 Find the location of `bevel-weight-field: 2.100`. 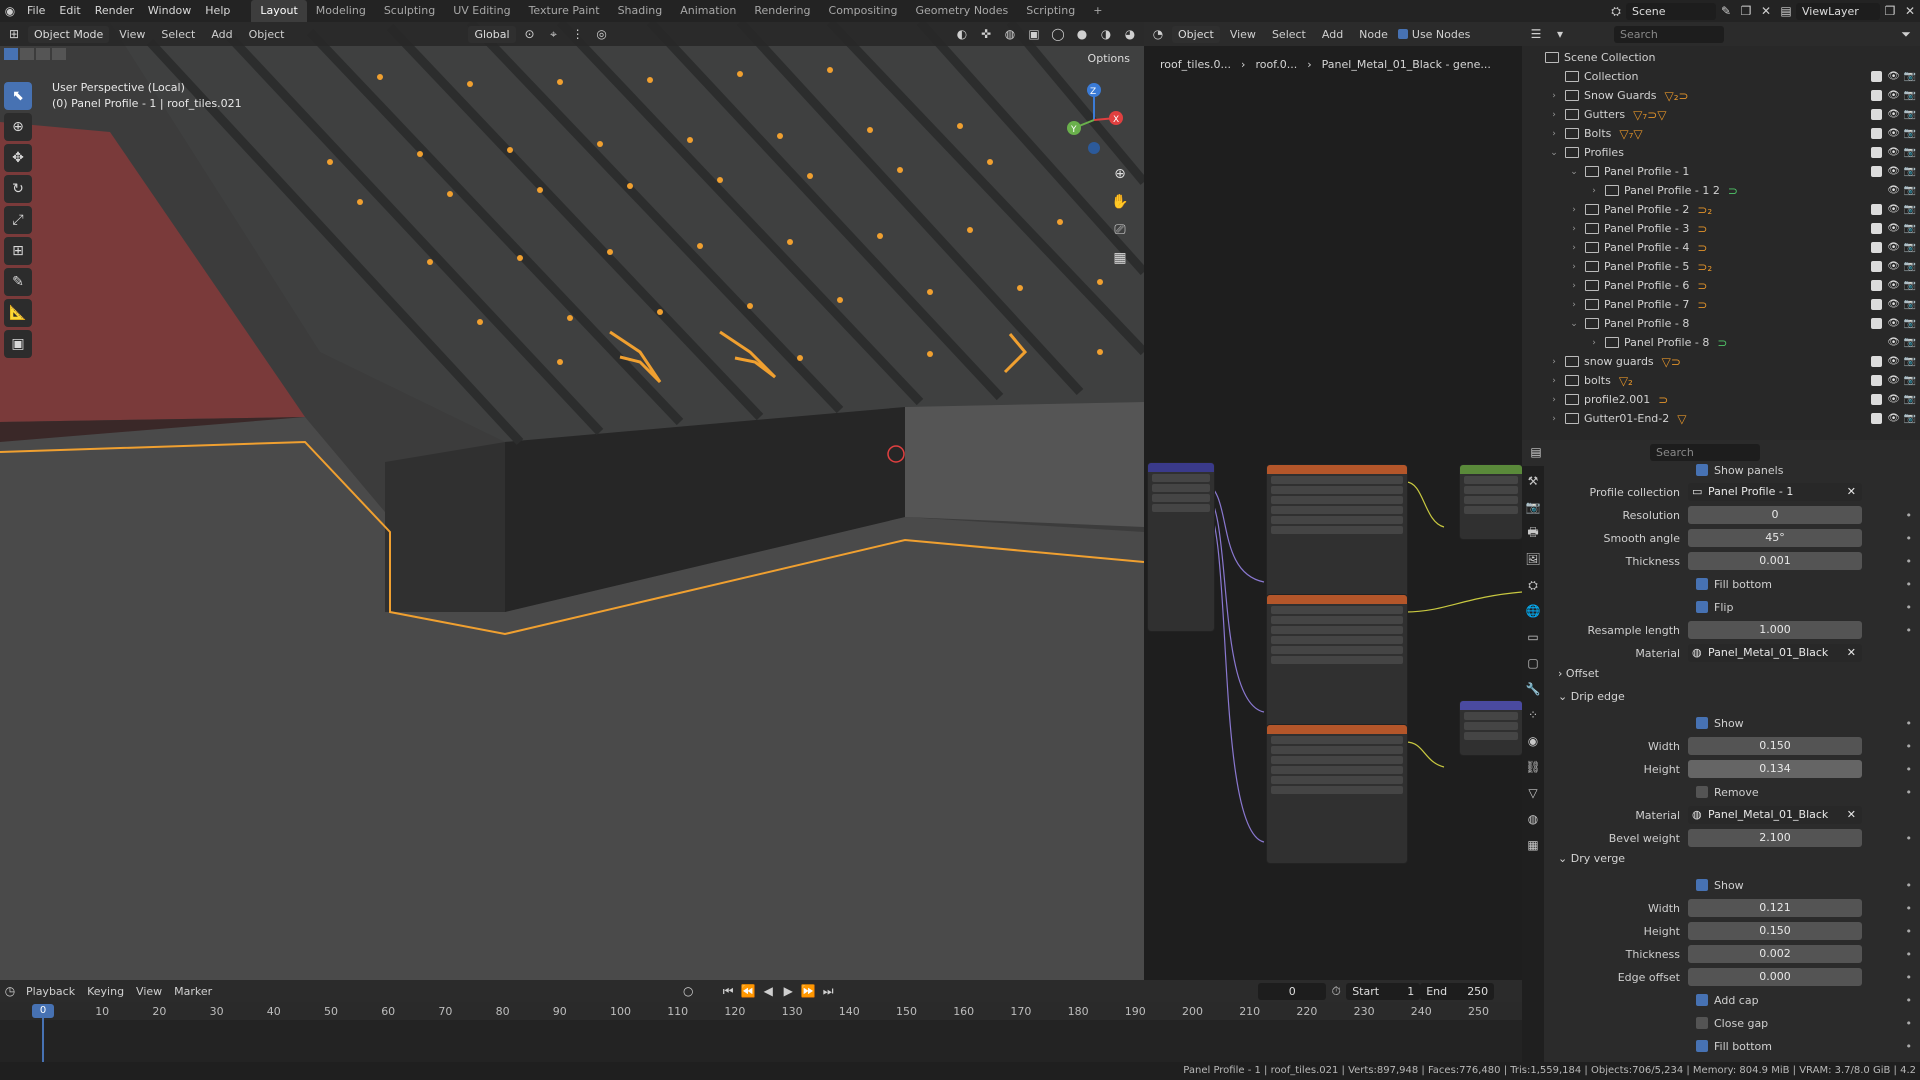

bevel-weight-field: 2.100 is located at coordinates (1775, 838).